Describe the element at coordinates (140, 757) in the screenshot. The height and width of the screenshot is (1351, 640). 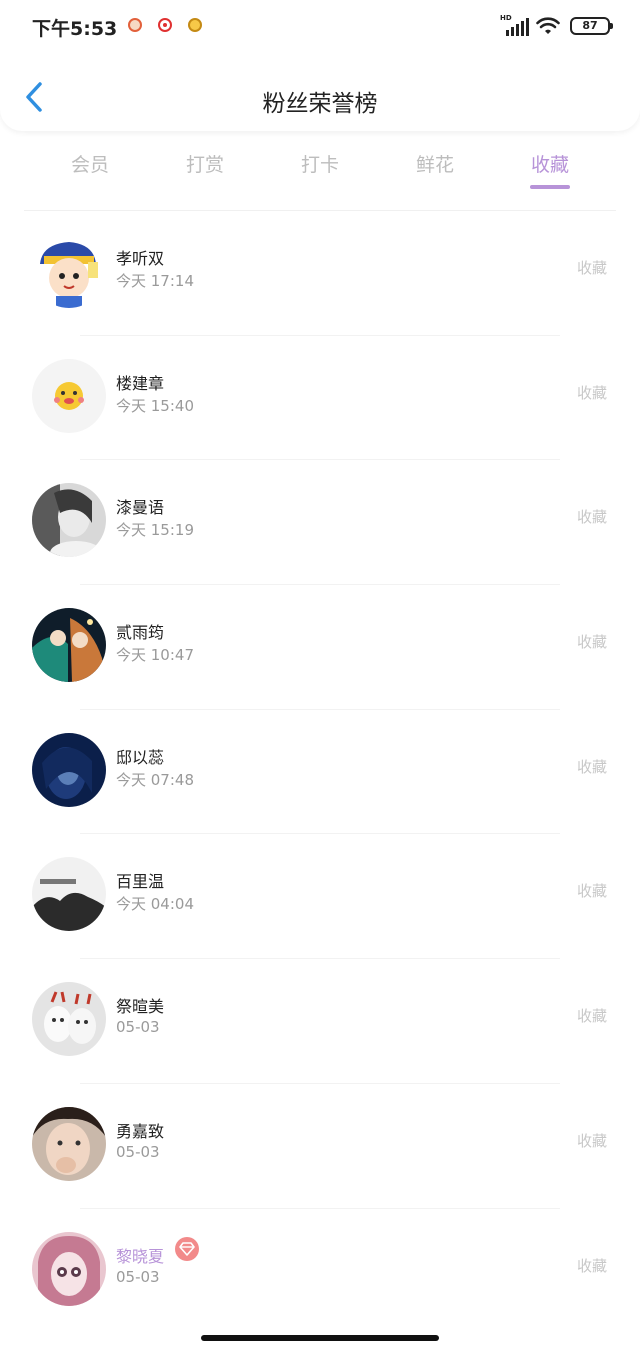
I see `fan-name: 邸以蕊` at that location.